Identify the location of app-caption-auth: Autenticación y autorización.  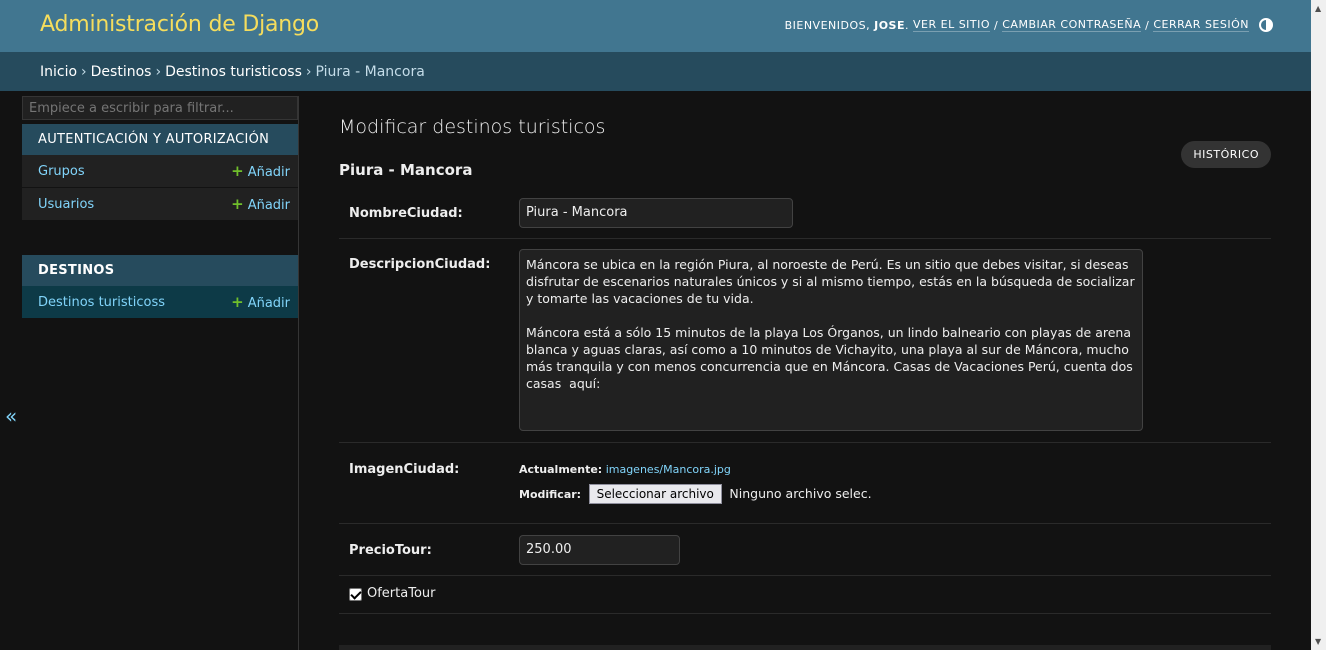
(160, 139).